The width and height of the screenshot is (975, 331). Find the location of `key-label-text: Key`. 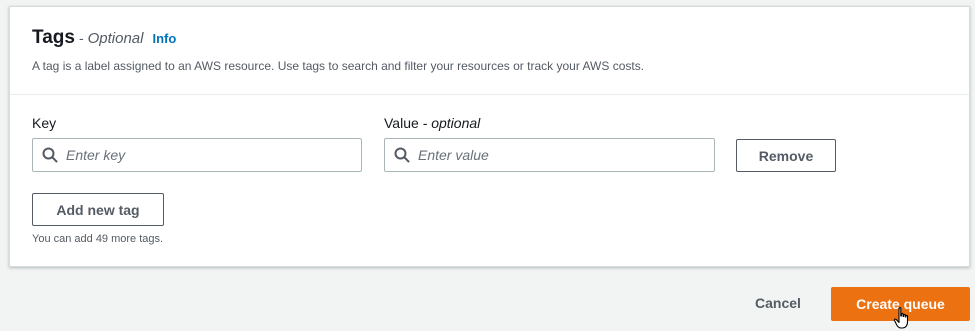

key-label-text: Key is located at coordinates (44, 123).